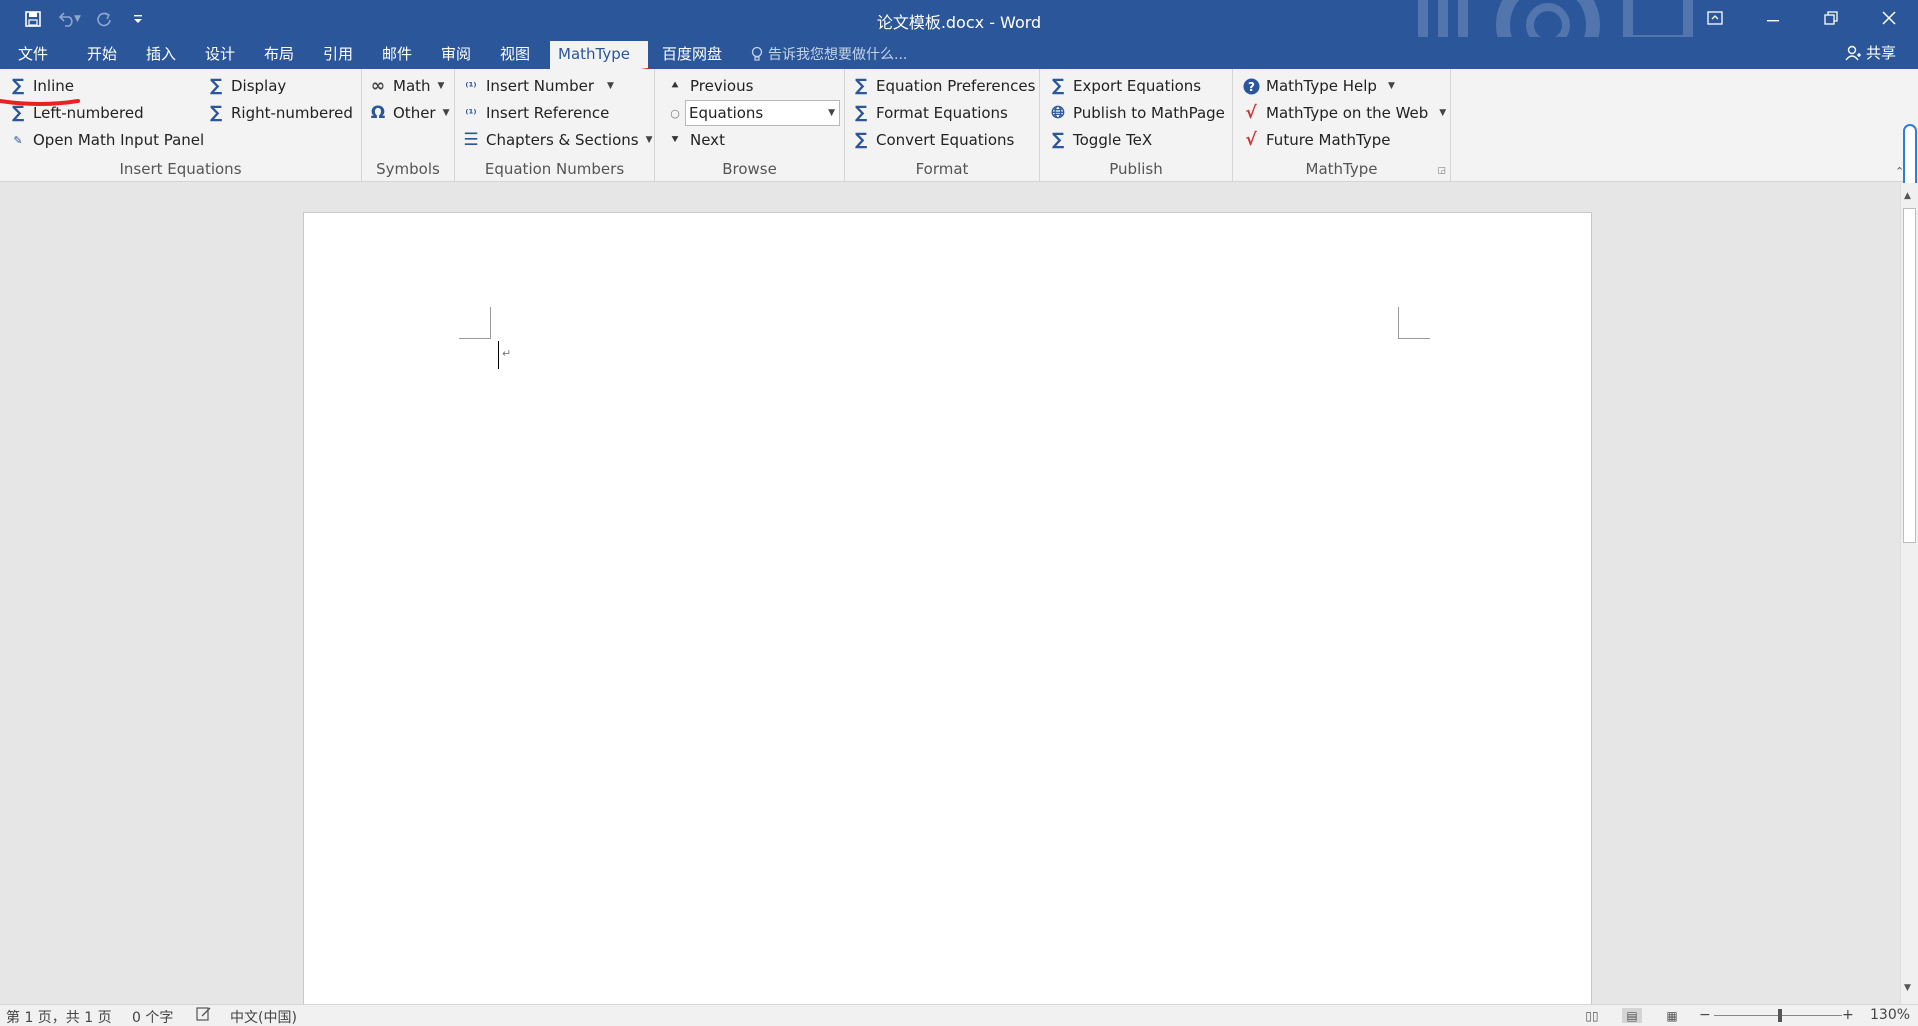  Describe the element at coordinates (762, 113) in the screenshot. I see `browse-type-select: Equations ▼` at that location.